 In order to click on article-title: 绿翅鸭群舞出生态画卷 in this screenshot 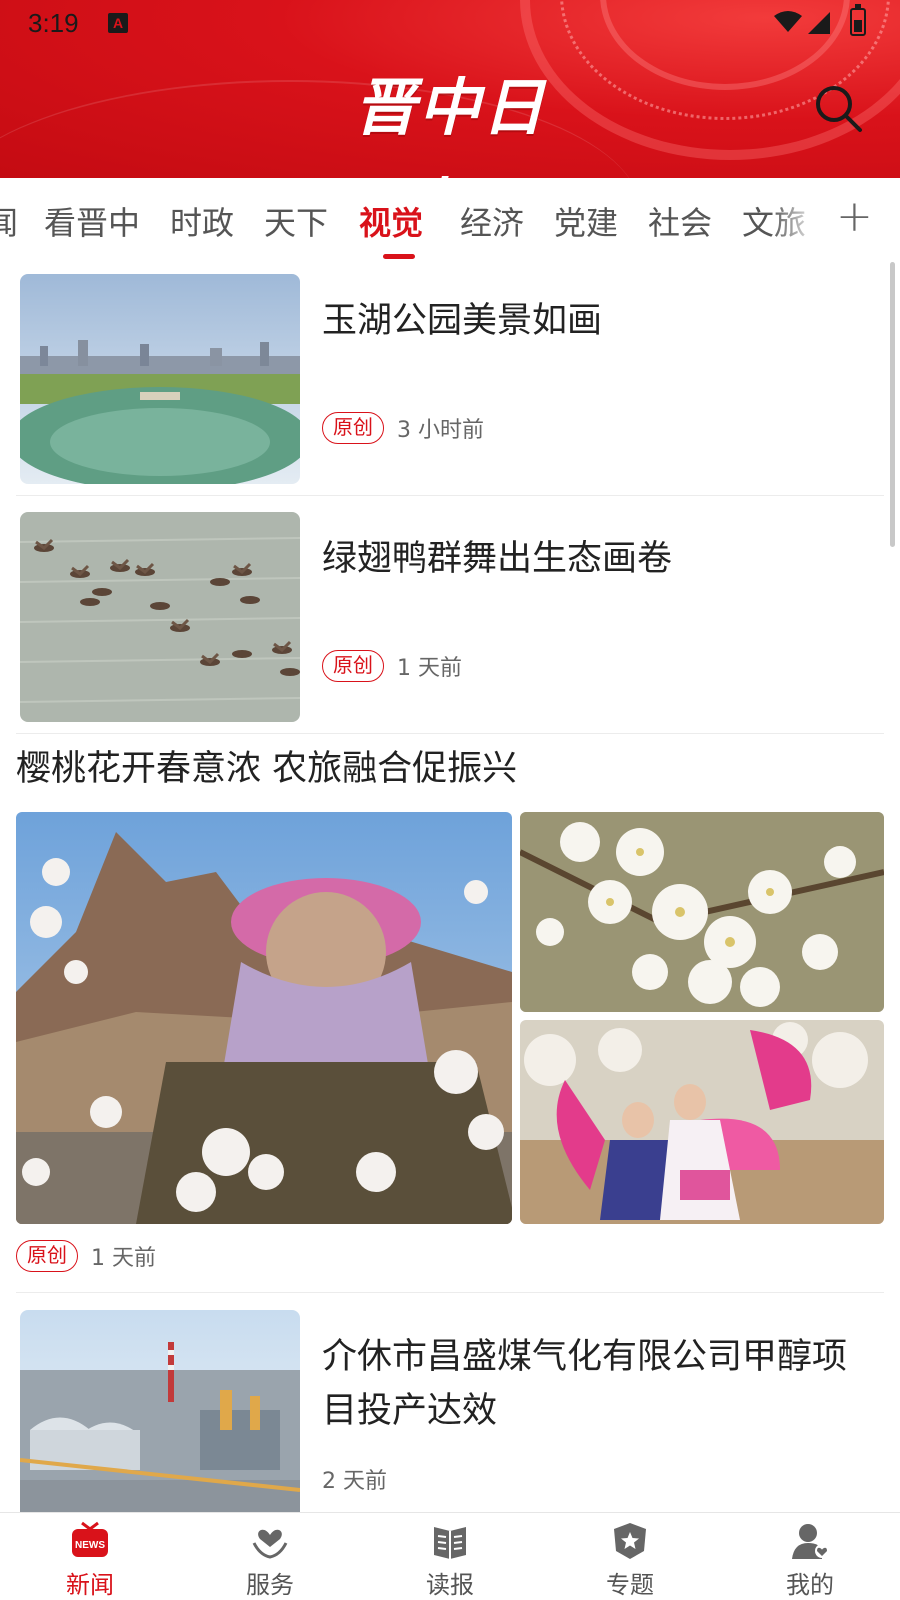, I will do `click(594, 559)`.